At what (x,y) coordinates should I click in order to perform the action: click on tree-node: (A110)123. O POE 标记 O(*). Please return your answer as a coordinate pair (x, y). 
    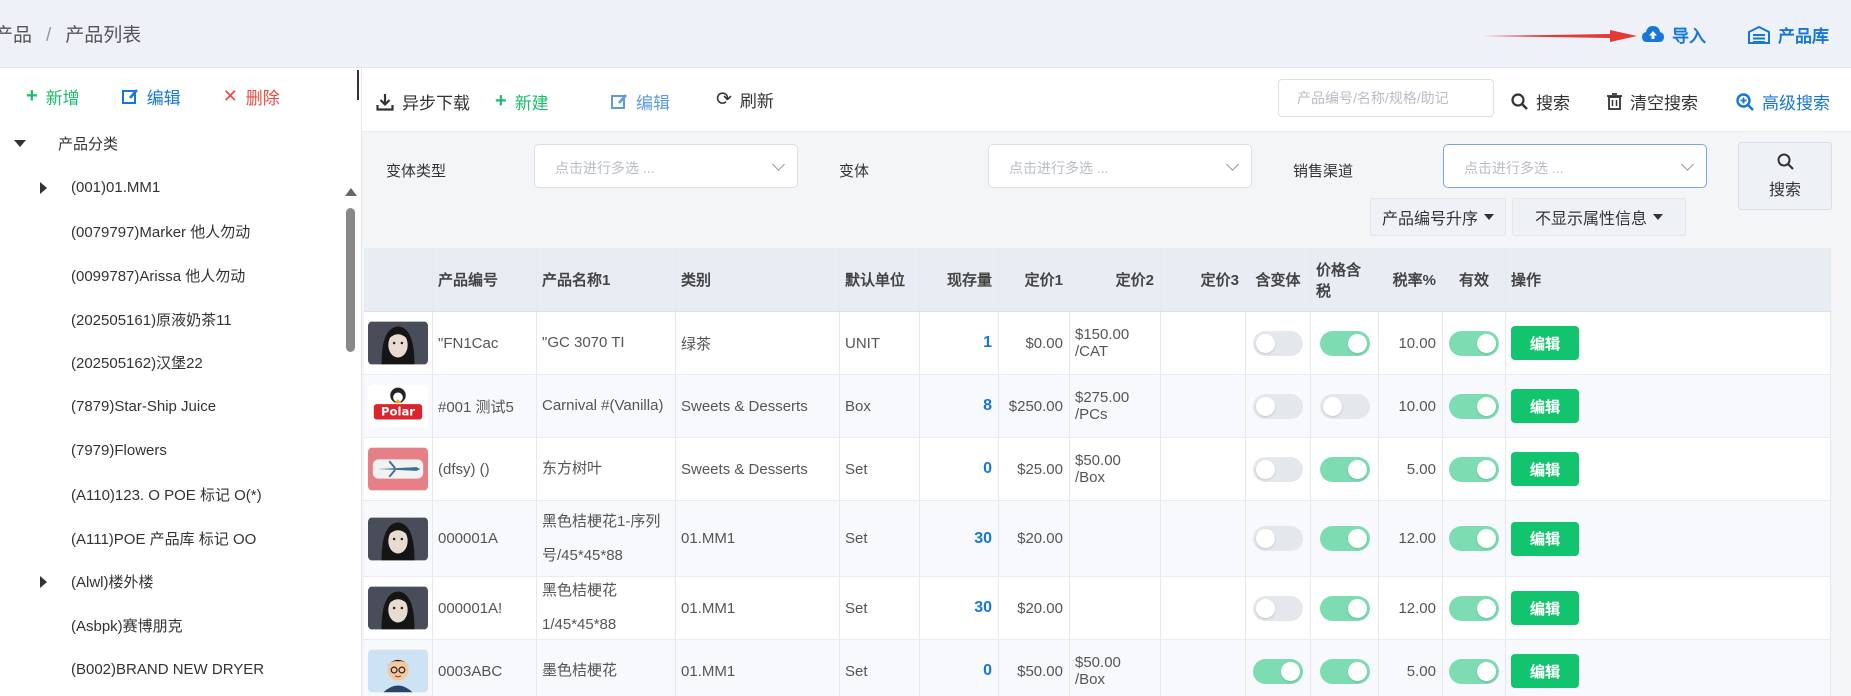
    Looking at the image, I should click on (170, 494).